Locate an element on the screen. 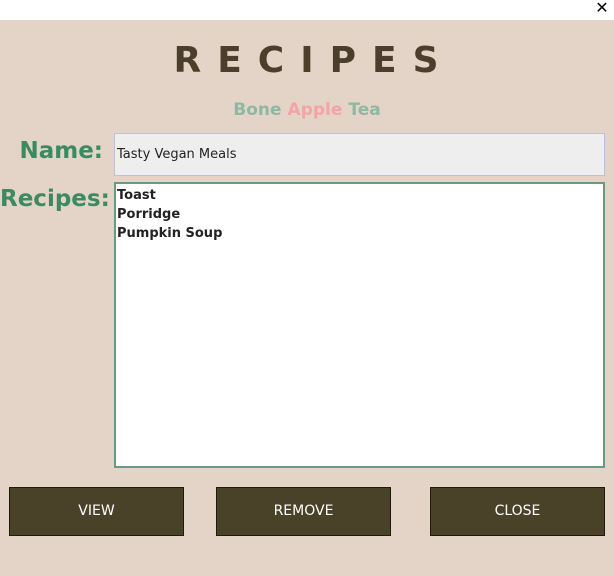 The height and width of the screenshot is (576, 614). page-title: RECIPES is located at coordinates (314, 60).